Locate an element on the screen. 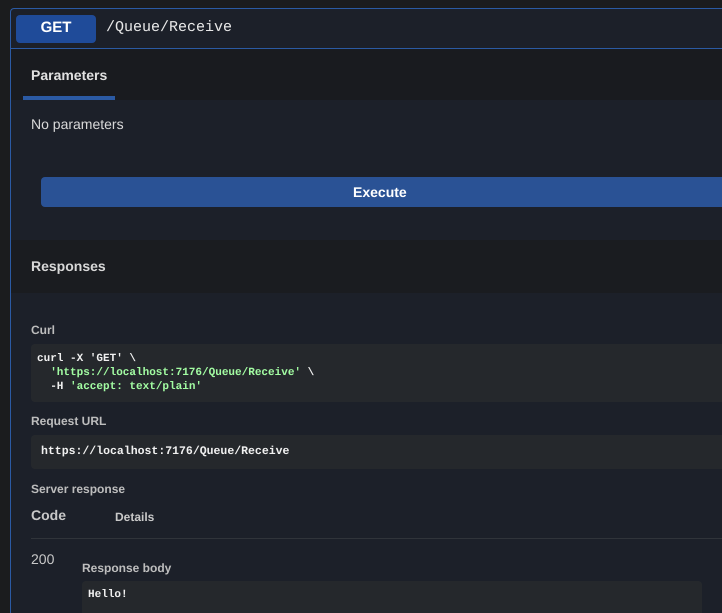  column-header: Code is located at coordinates (49, 515).